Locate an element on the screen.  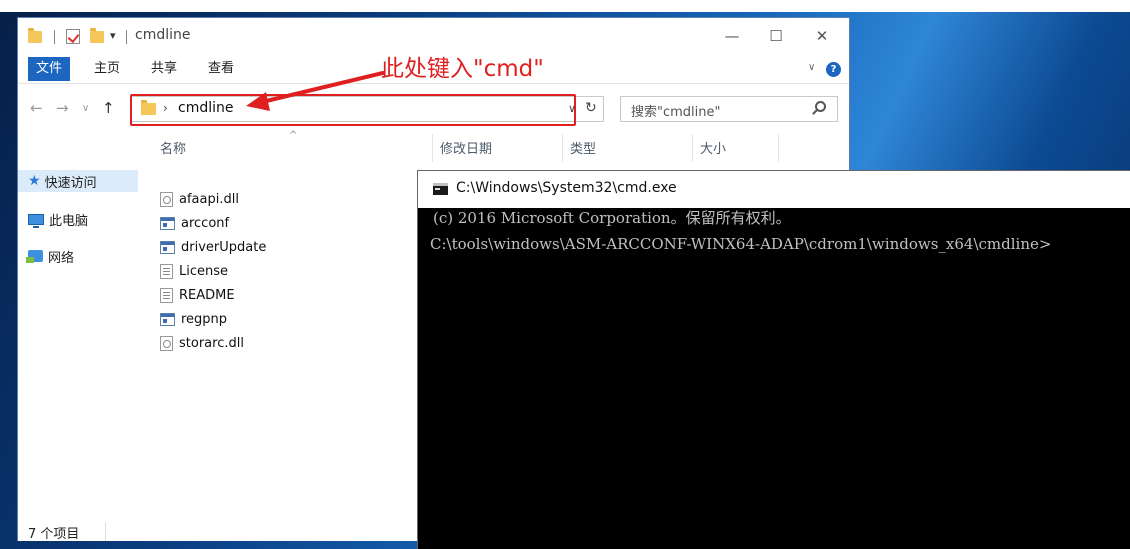
file-row: License is located at coordinates (194, 271).